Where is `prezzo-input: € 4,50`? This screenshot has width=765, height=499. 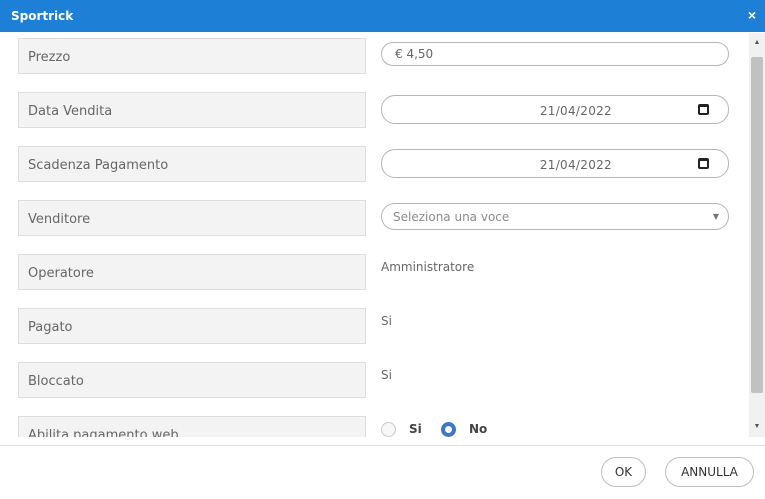
prezzo-input: € 4,50 is located at coordinates (555, 54).